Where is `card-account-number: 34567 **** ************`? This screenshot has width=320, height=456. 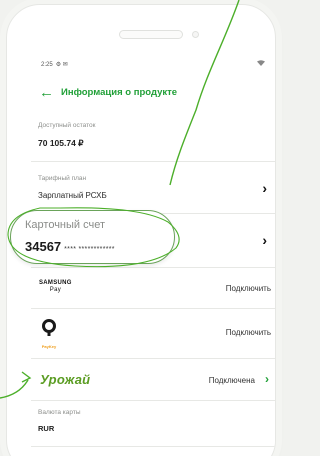 card-account-number: 34567 **** ************ is located at coordinates (70, 246).